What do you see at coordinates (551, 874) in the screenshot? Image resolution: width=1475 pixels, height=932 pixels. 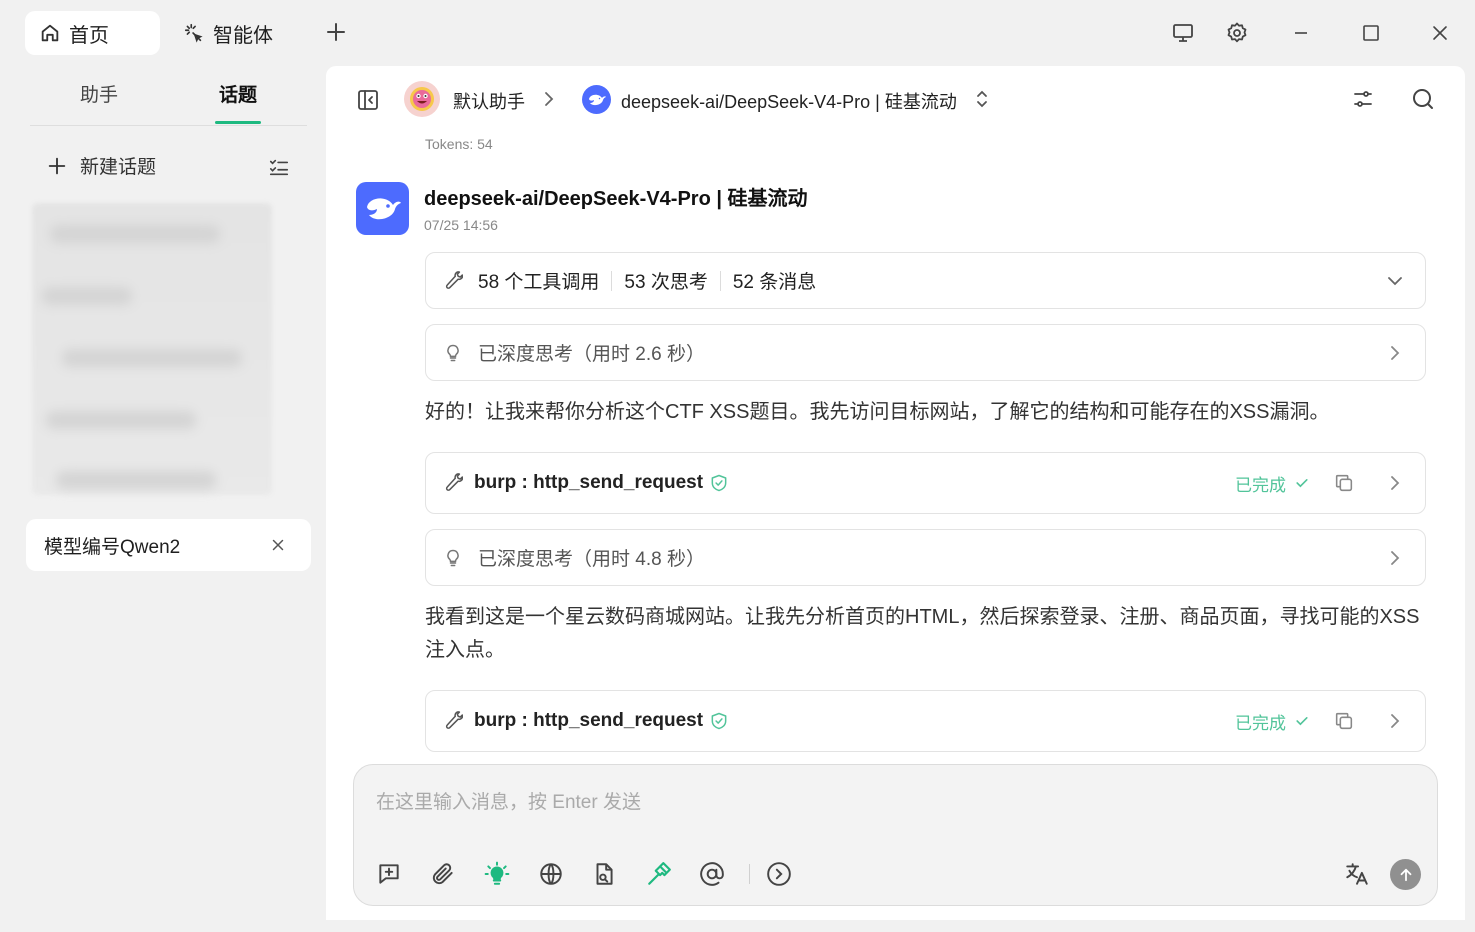 I see `web-search-button` at bounding box center [551, 874].